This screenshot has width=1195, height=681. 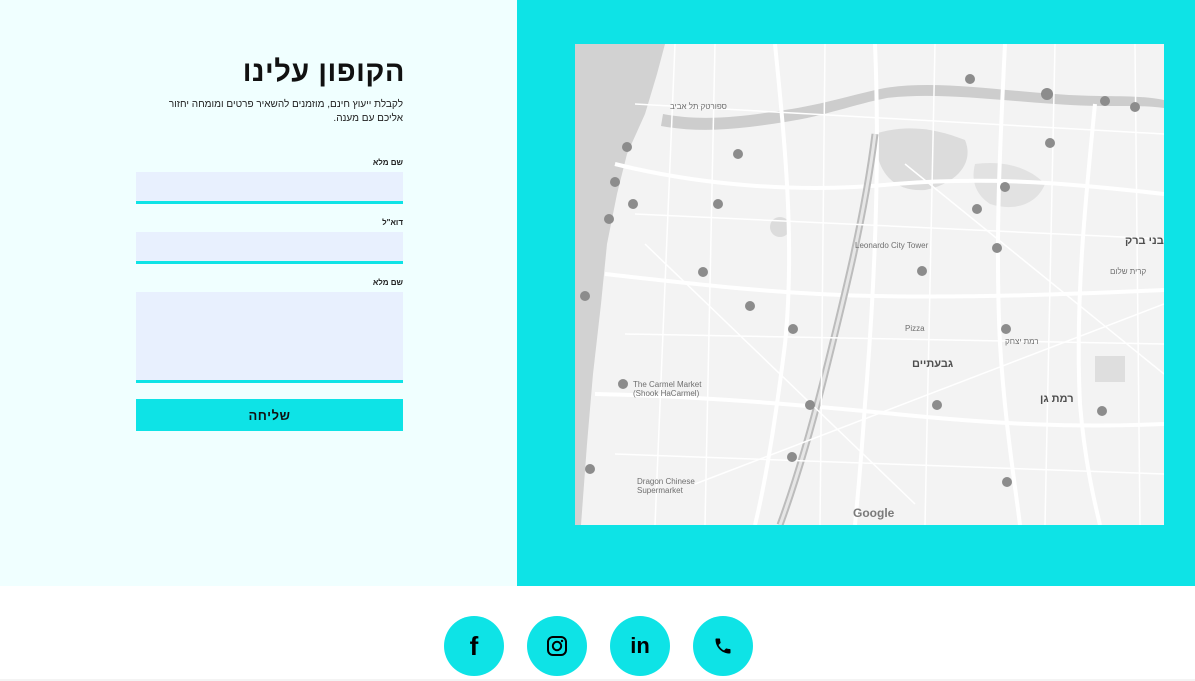 What do you see at coordinates (269, 337) in the screenshot?
I see `message-textarea` at bounding box center [269, 337].